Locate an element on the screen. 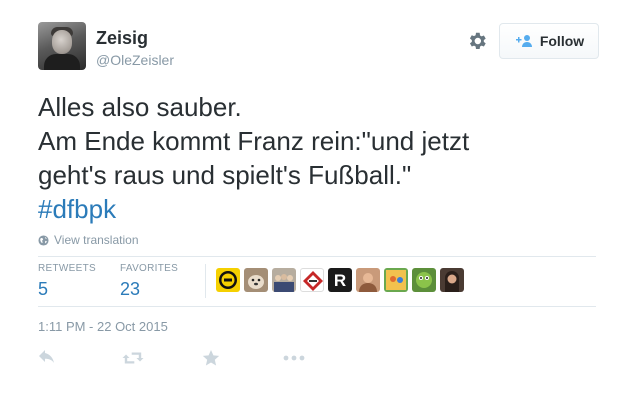 The width and height of the screenshot is (632, 400). tweet-actions is located at coordinates (172, 358).